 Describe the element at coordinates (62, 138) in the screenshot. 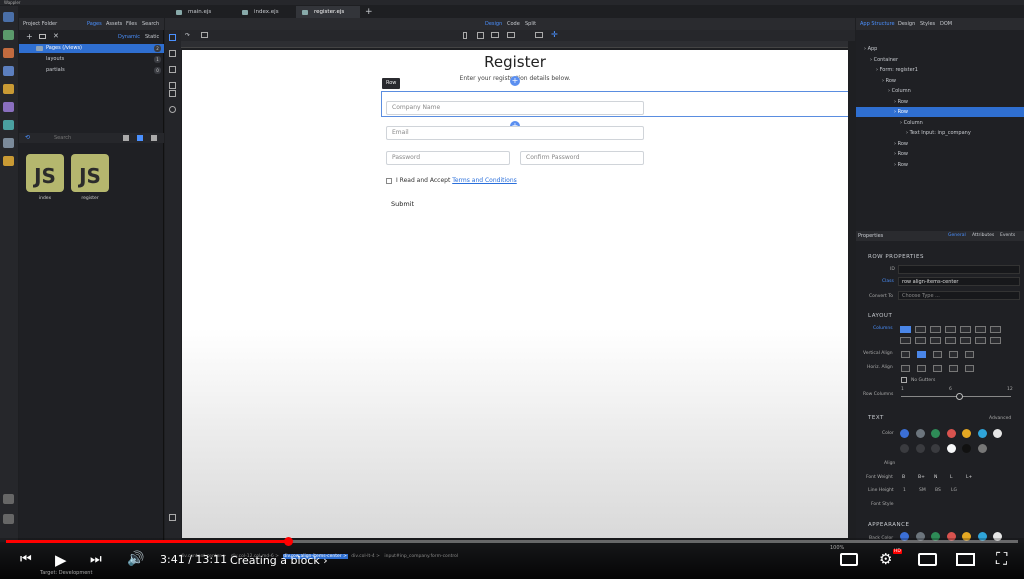

I see `search-input: Search` at that location.